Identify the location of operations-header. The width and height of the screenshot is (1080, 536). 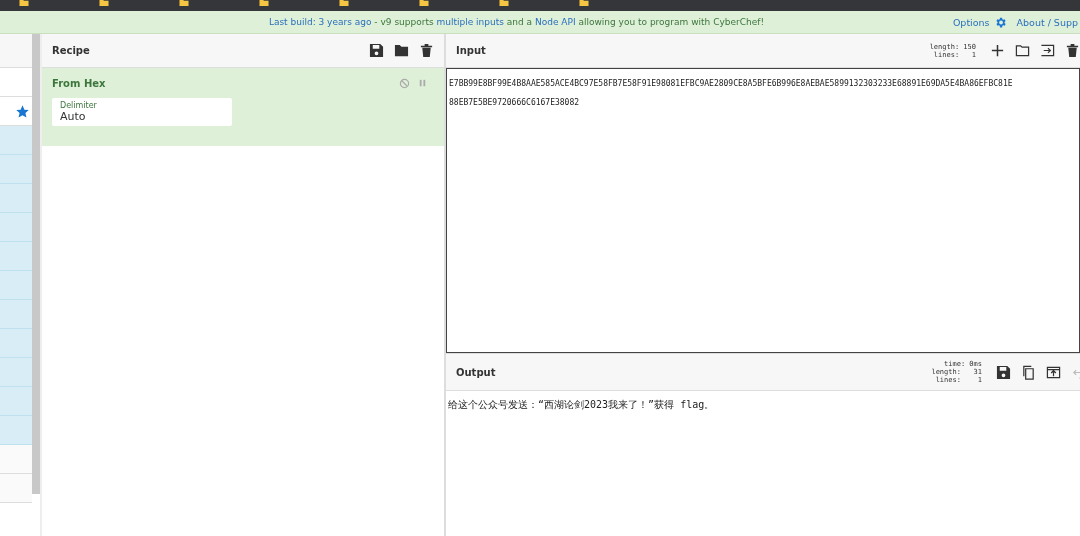
(16, 51).